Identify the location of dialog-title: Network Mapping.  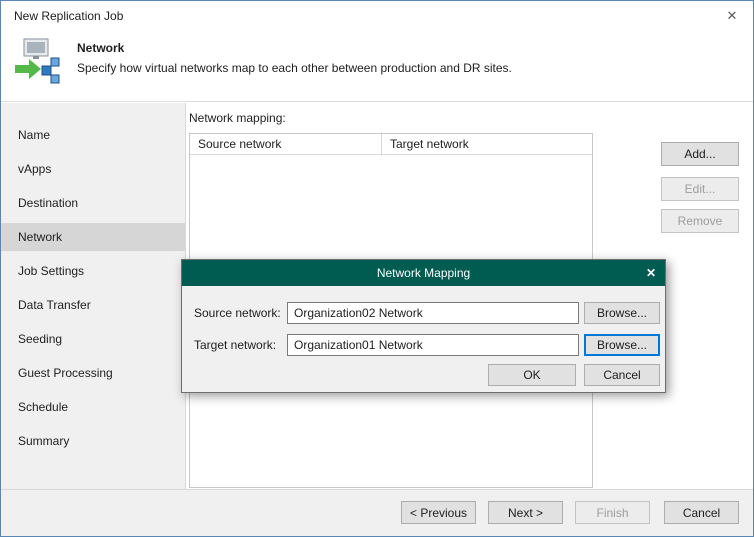
(423, 273).